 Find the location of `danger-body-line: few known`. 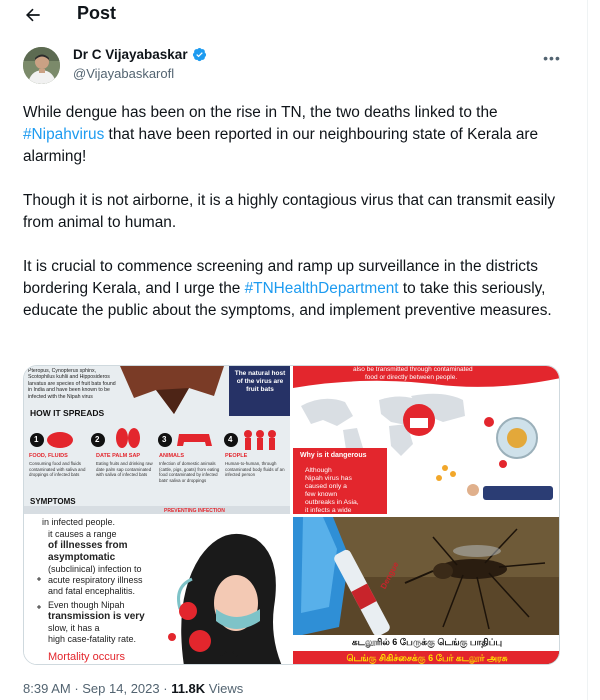

danger-body-line: few known is located at coordinates (321, 494).